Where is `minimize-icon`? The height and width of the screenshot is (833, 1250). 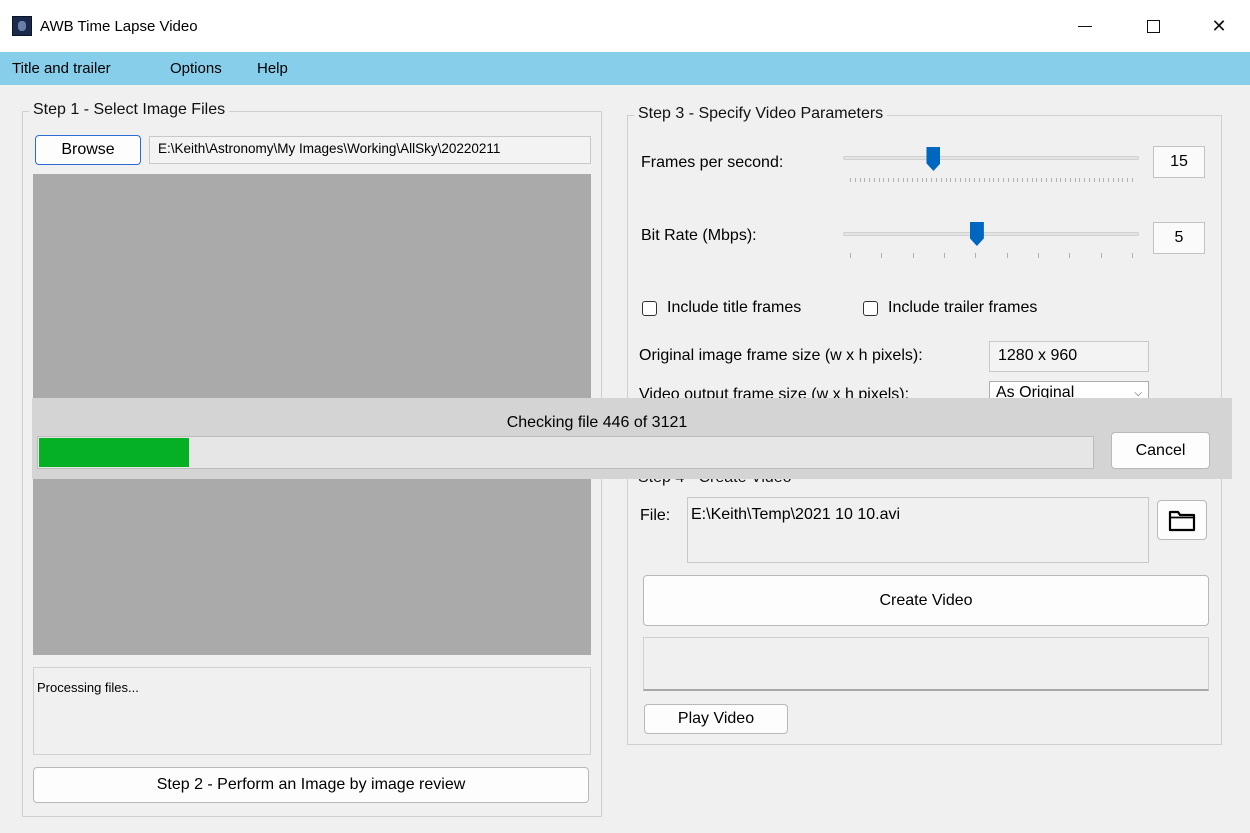
minimize-icon is located at coordinates (1085, 26).